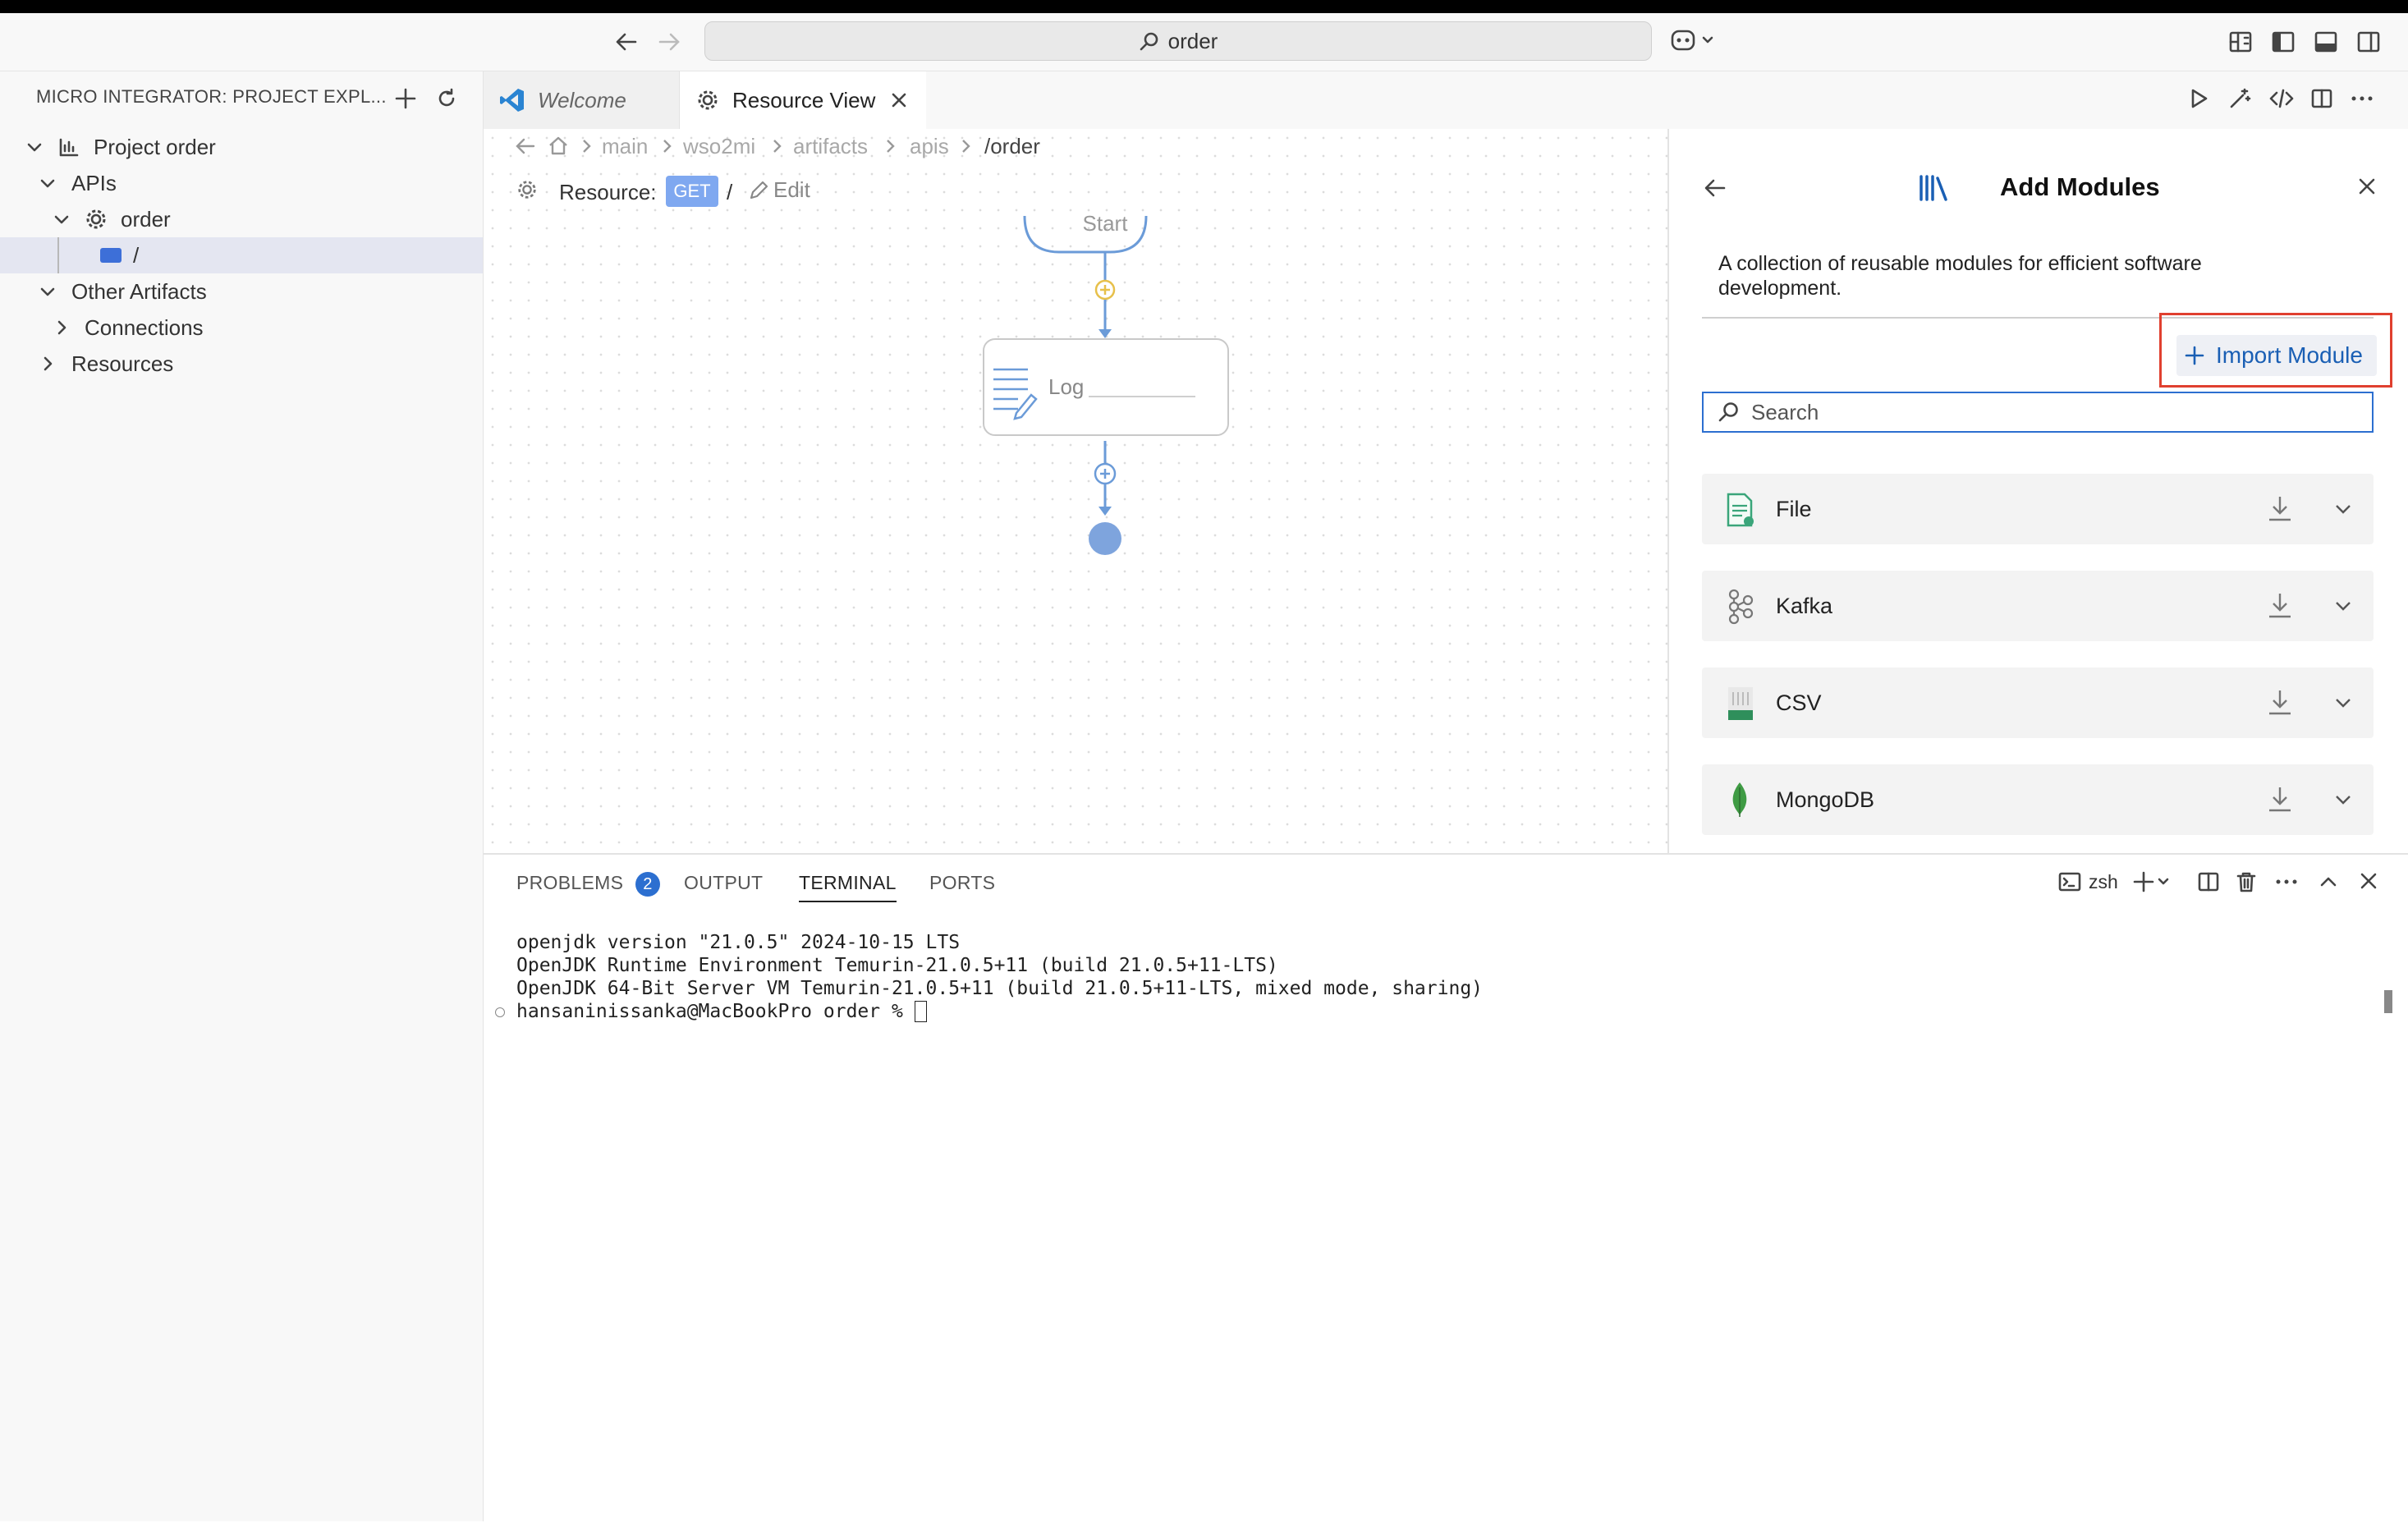 The width and height of the screenshot is (2408, 1523). Describe the element at coordinates (241, 291) in the screenshot. I see `tree-item-other-artifacts: Other Artifacts` at that location.